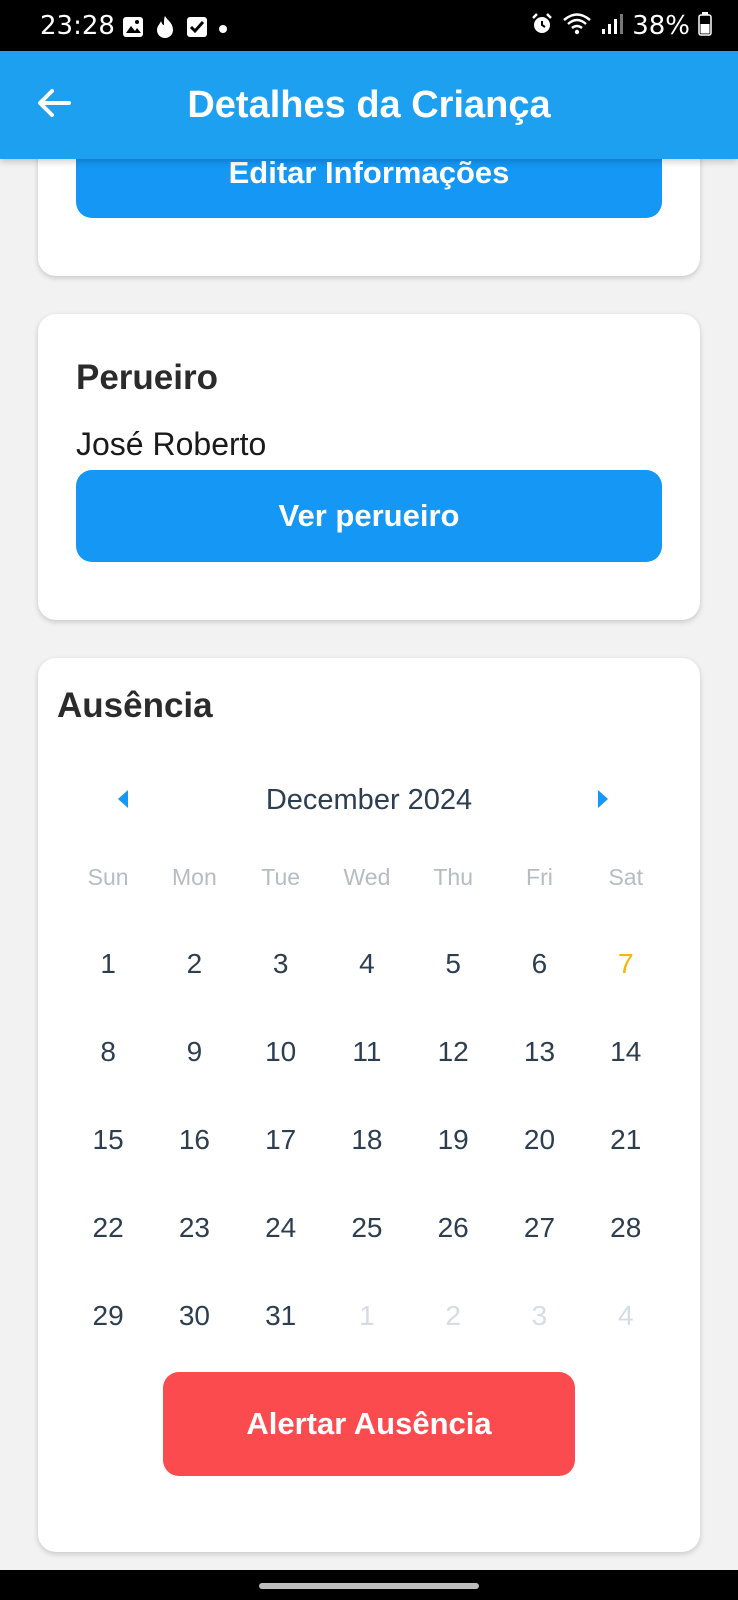 The height and width of the screenshot is (1600, 738). What do you see at coordinates (539, 1228) in the screenshot?
I see `calendar-day: 27` at bounding box center [539, 1228].